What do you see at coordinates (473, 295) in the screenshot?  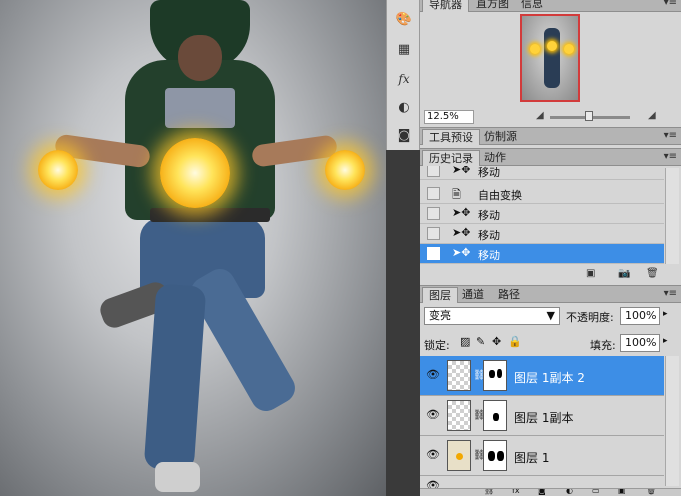 I see `tab-channels: 通道` at bounding box center [473, 295].